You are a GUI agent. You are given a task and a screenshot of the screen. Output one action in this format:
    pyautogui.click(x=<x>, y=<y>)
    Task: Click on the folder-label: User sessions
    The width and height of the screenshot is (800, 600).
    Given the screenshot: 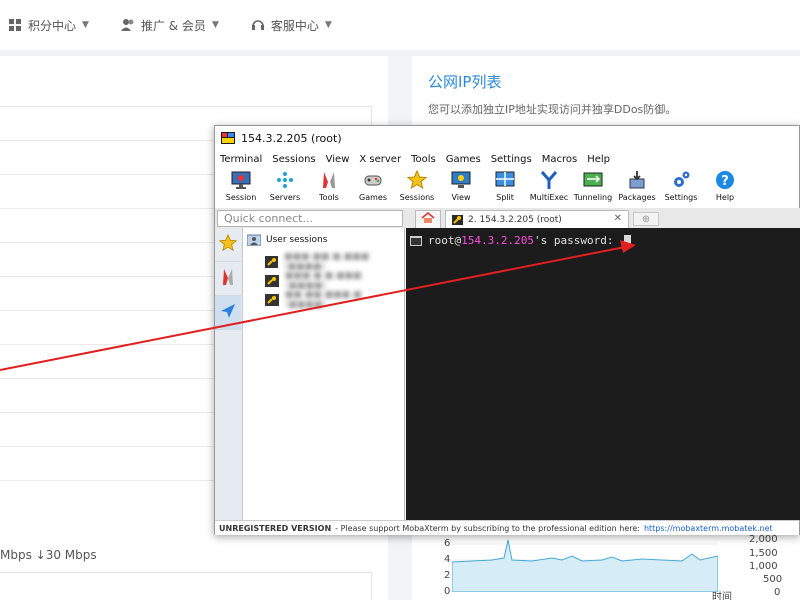 What is the action you would take?
    pyautogui.click(x=297, y=240)
    